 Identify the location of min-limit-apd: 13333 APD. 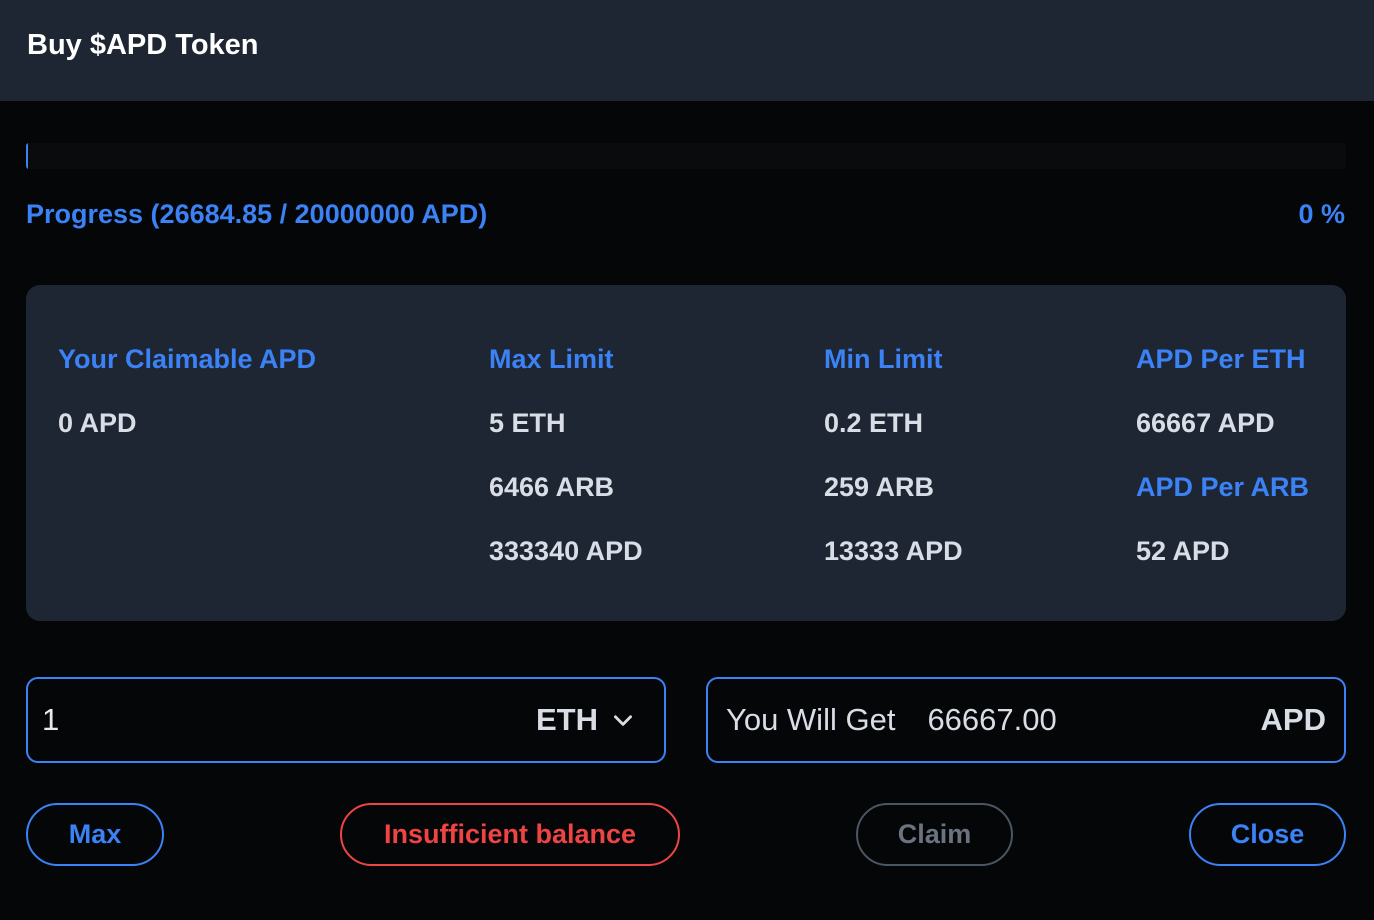
(893, 551).